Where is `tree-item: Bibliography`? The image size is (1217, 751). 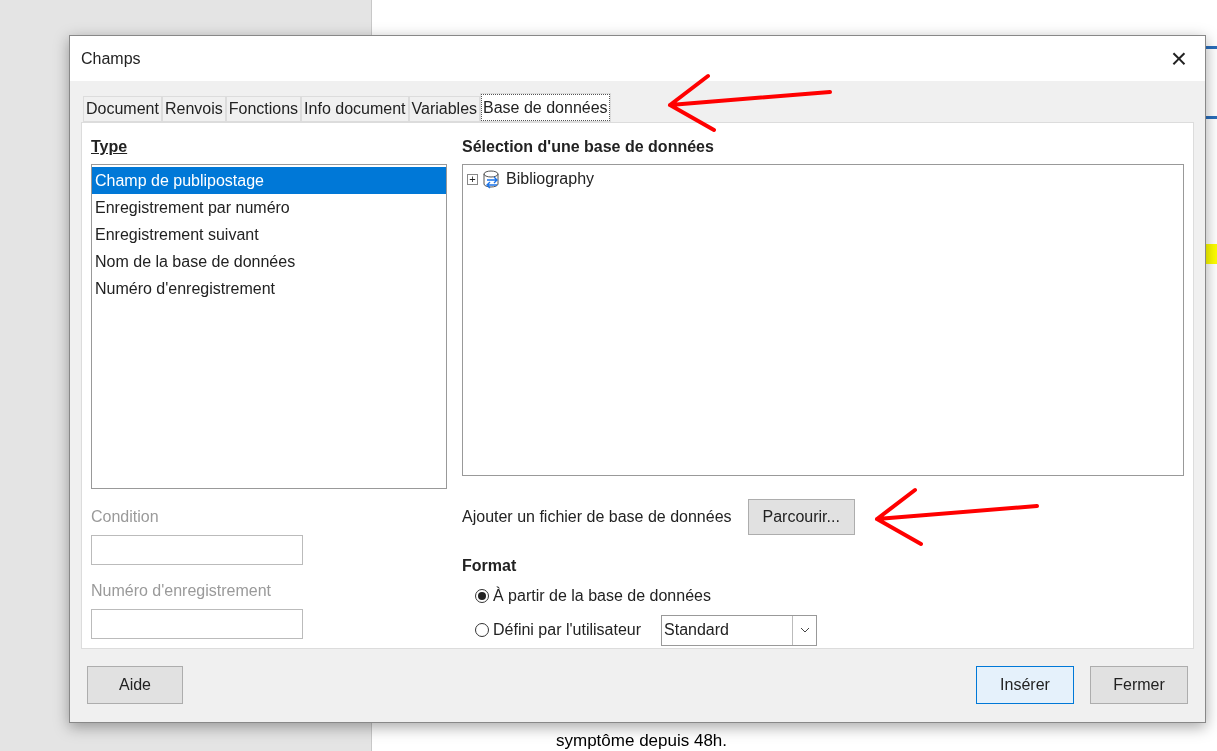 tree-item: Bibliography is located at coordinates (550, 179).